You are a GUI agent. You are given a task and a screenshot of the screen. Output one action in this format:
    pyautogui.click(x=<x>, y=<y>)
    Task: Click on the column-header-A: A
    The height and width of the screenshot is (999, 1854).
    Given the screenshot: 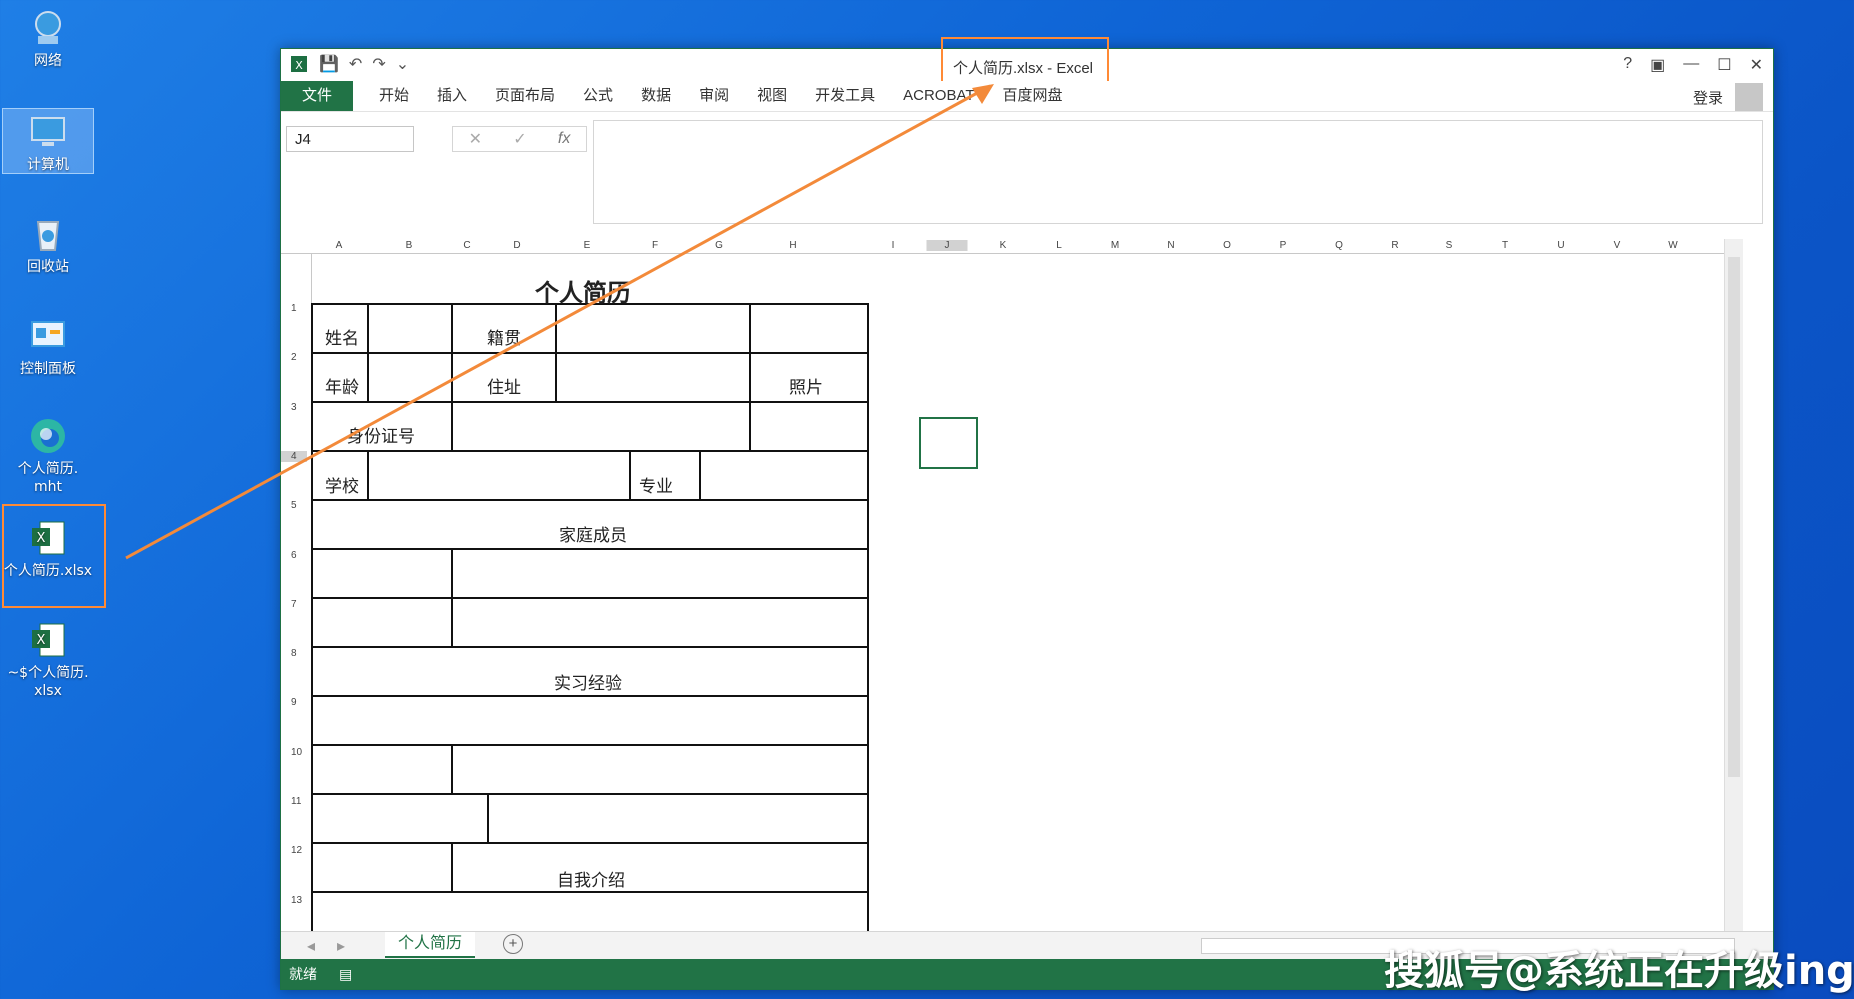 What is the action you would take?
    pyautogui.click(x=339, y=245)
    